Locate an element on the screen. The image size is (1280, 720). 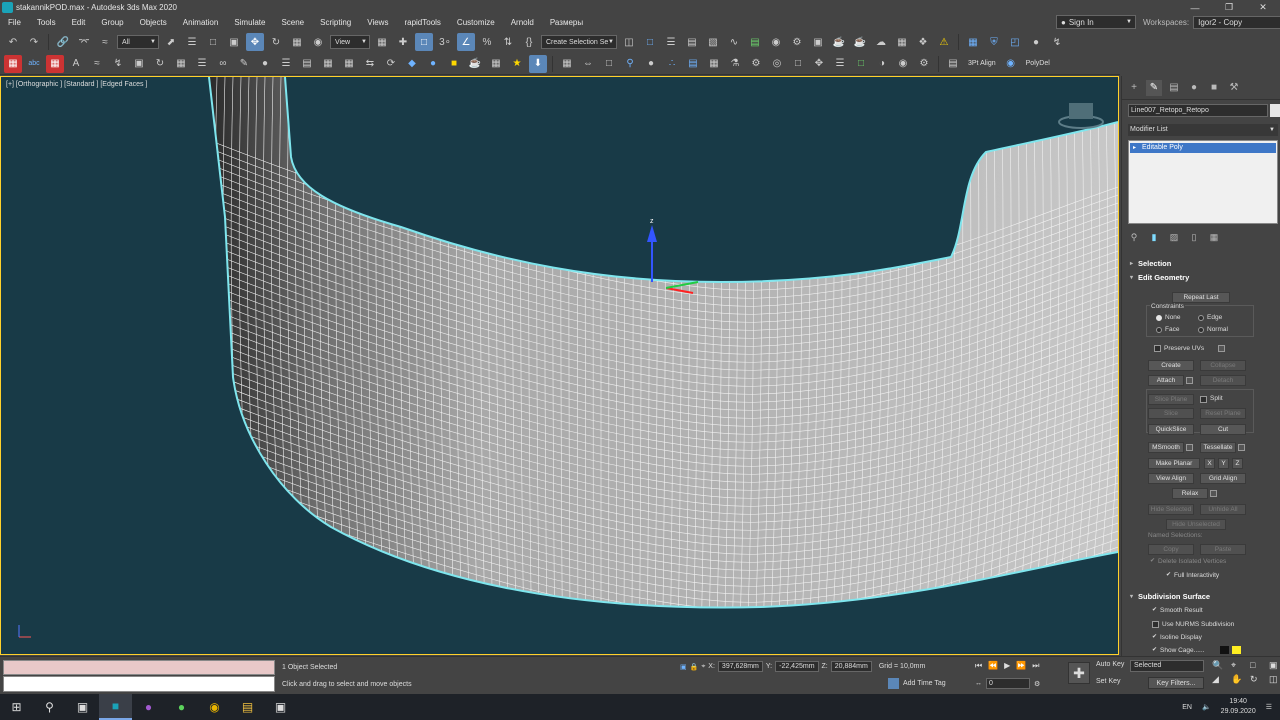
select-and-move-icon: ✥ is located at coordinates (255, 42).